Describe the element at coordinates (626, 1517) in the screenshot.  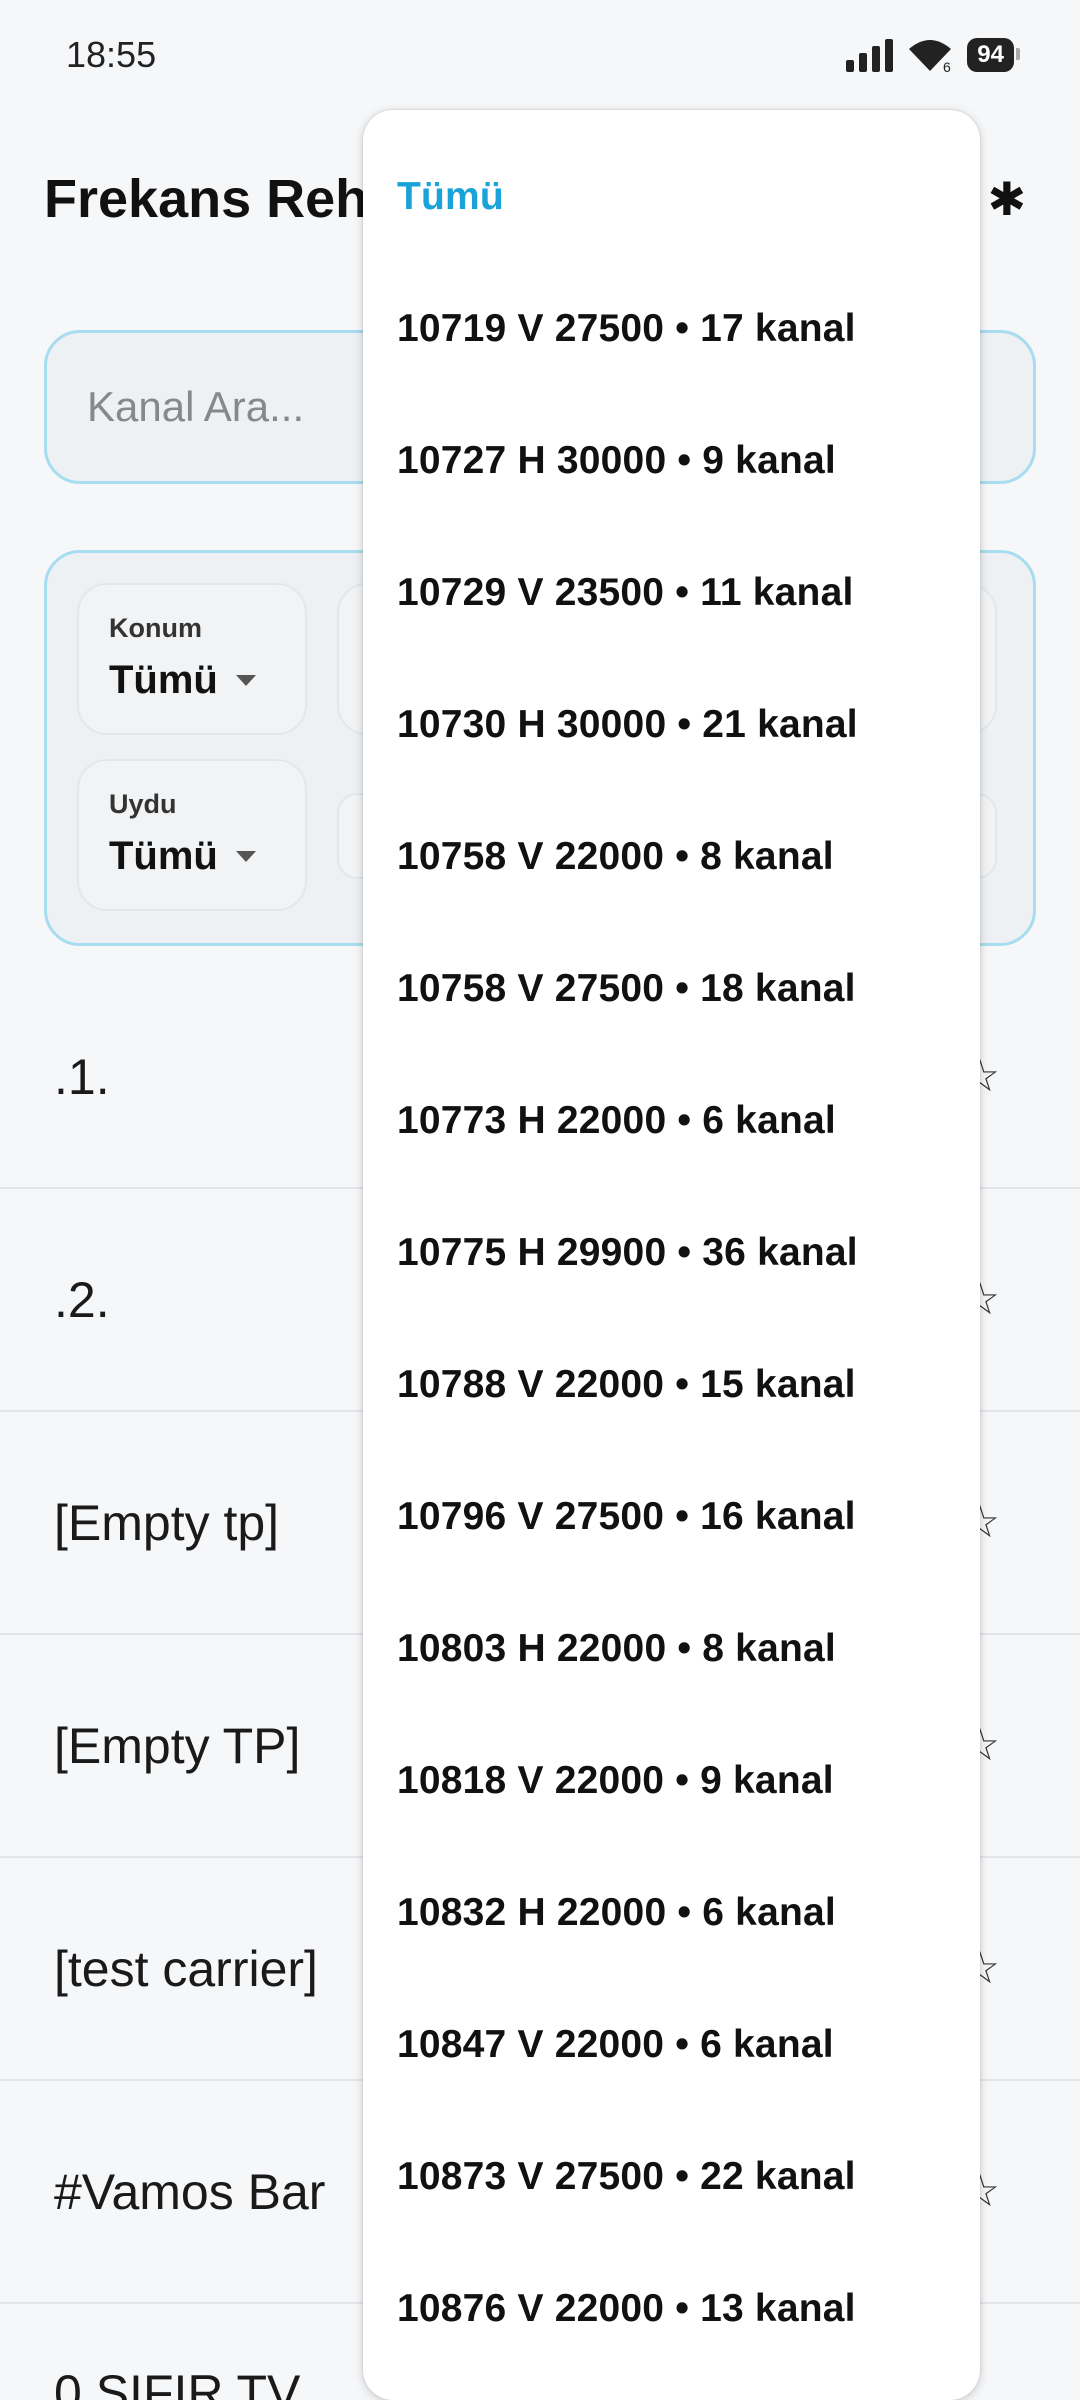
I see `dropdown-item: 10796 V 27500 • 16 kanal` at that location.